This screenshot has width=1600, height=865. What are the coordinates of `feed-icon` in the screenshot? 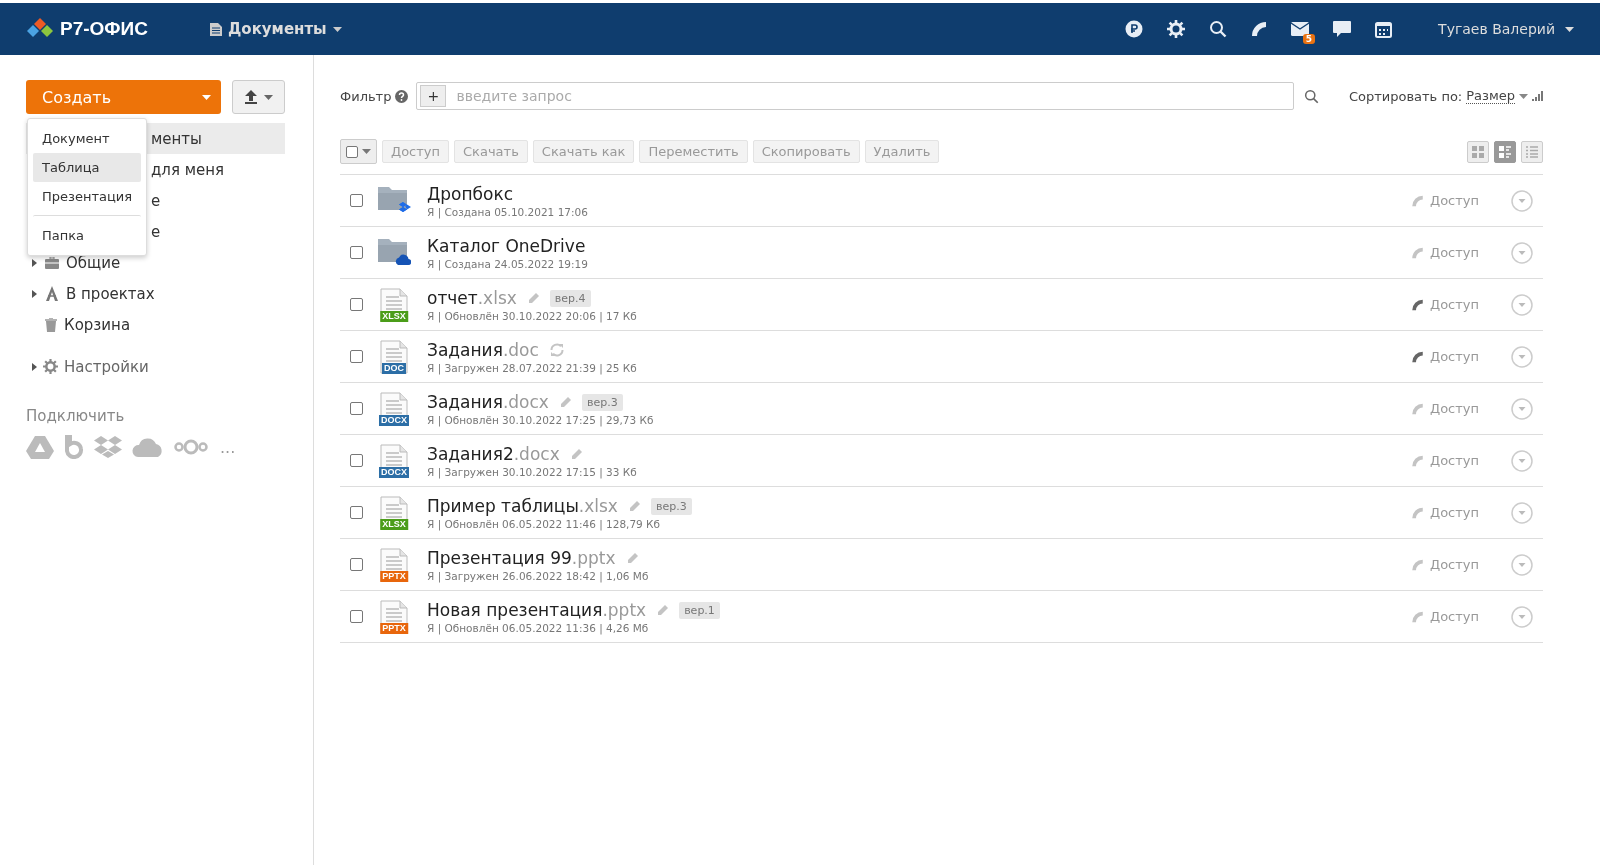 It's located at (1259, 29).